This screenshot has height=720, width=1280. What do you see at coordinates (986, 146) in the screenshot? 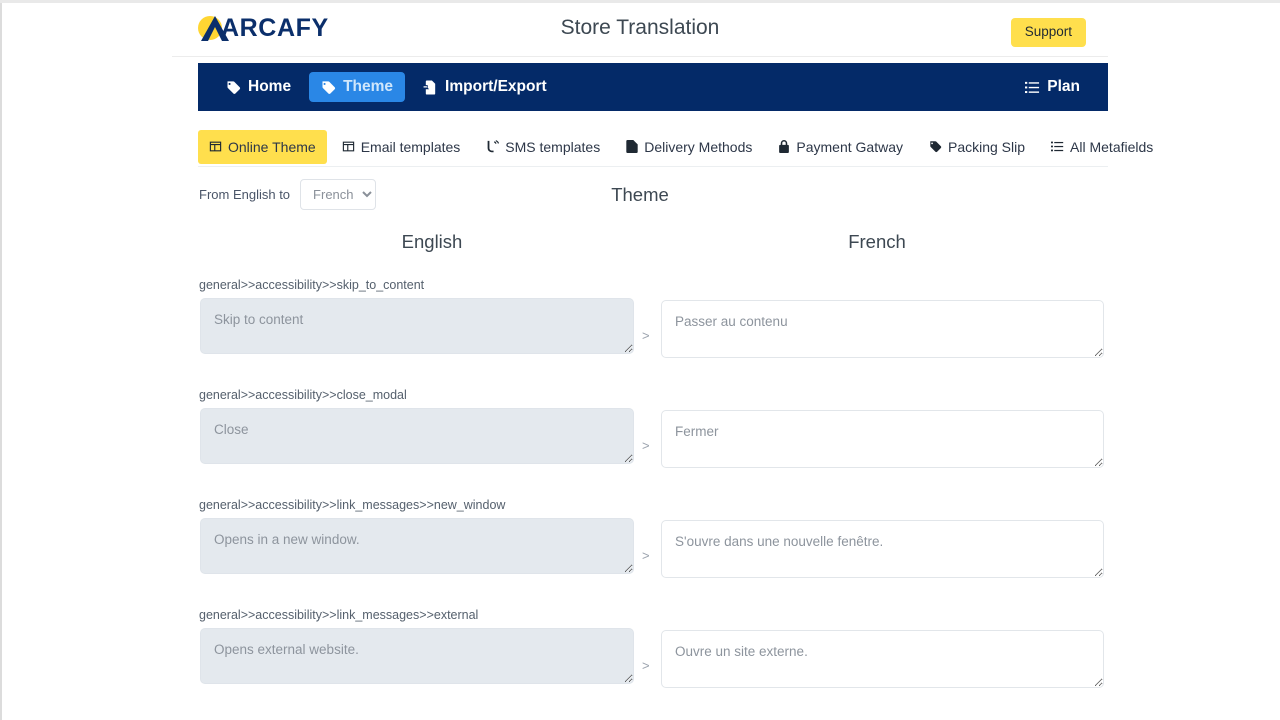
I see `tab-label: Packing Slip` at bounding box center [986, 146].